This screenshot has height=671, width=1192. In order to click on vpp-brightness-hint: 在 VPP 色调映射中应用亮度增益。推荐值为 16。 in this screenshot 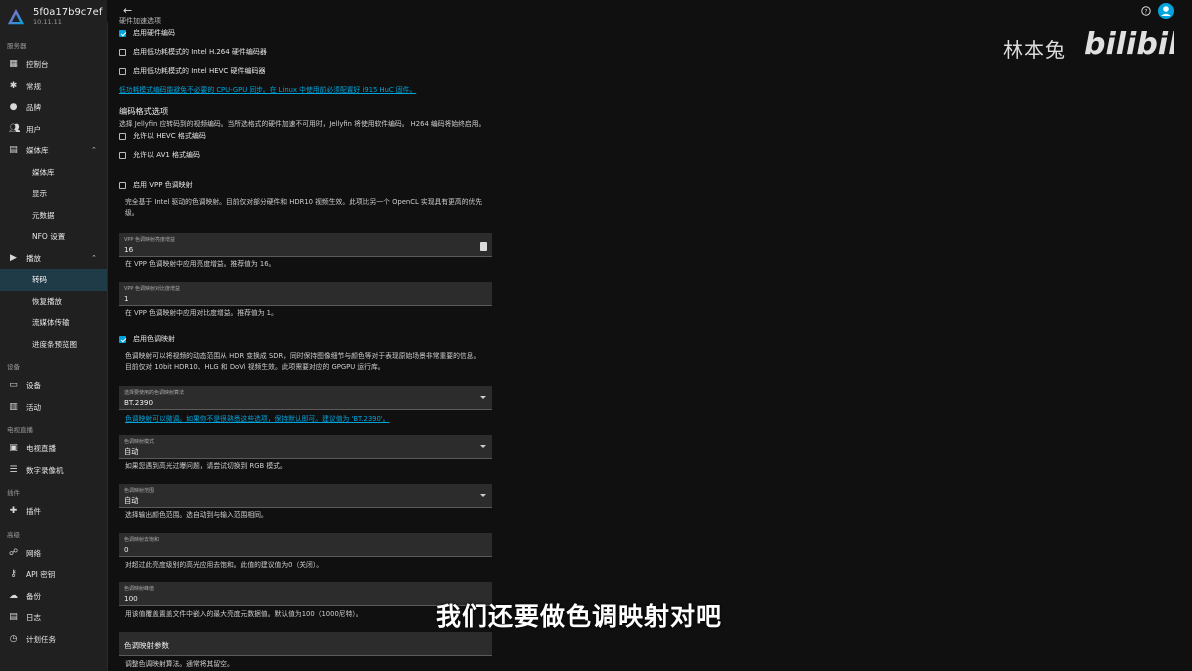, I will do `click(200, 264)`.